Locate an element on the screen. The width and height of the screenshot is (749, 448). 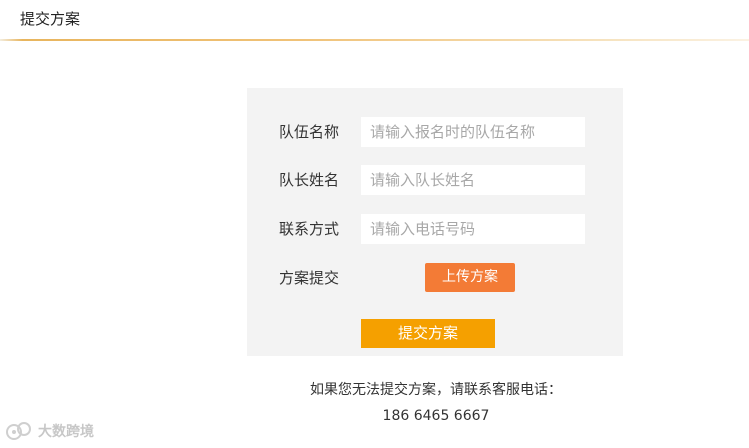
page-title: 提交方案 is located at coordinates (50, 19).